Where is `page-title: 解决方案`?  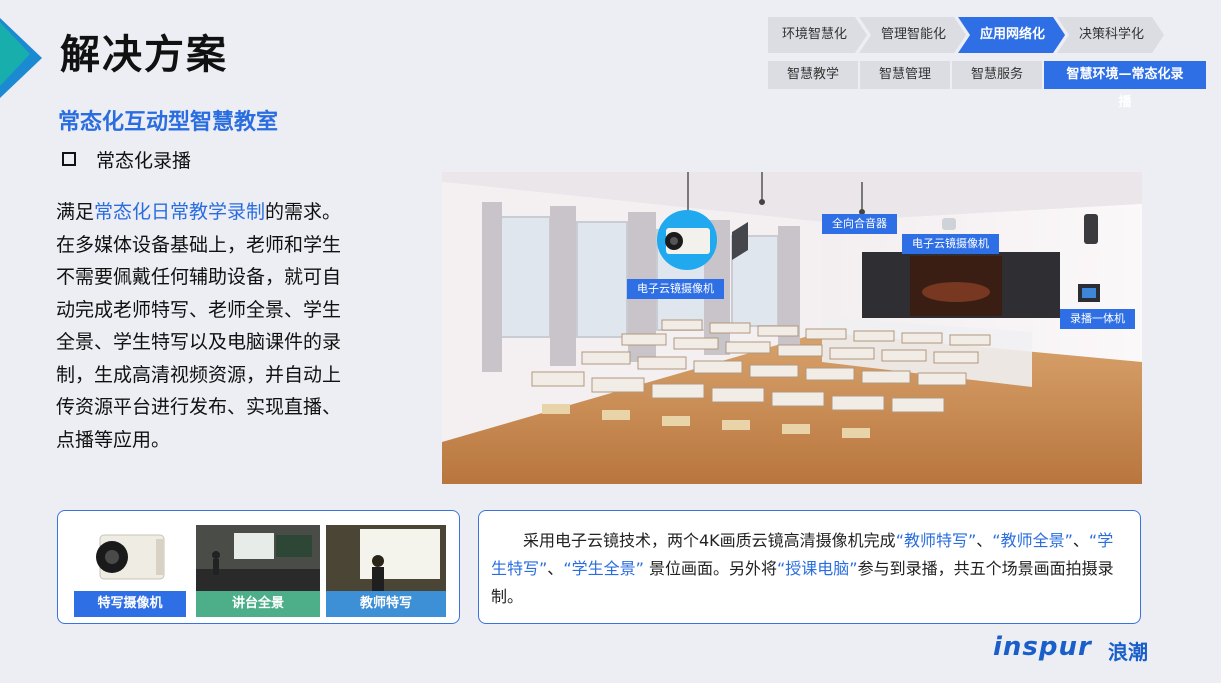 page-title: 解决方案 is located at coordinates (144, 55).